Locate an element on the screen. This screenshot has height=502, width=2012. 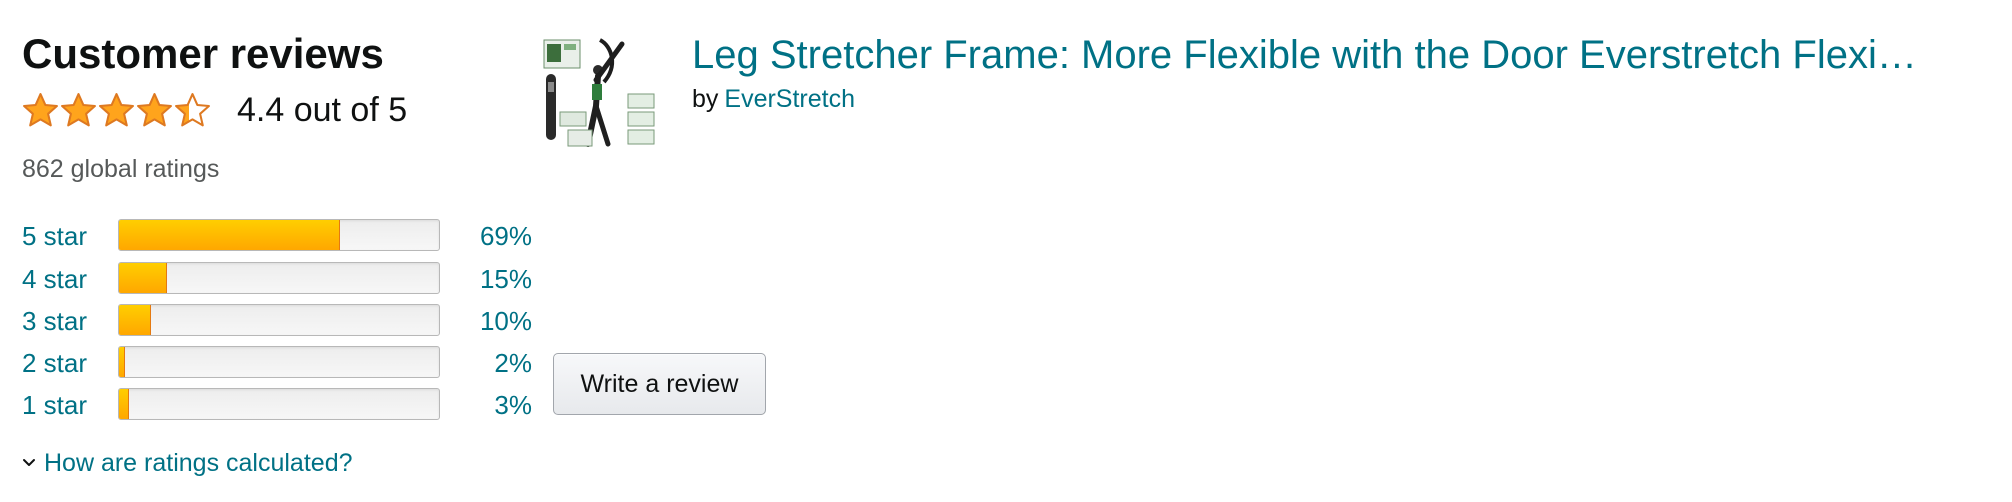
histogram-row-5-star: 5 star 69% is located at coordinates (277, 236).